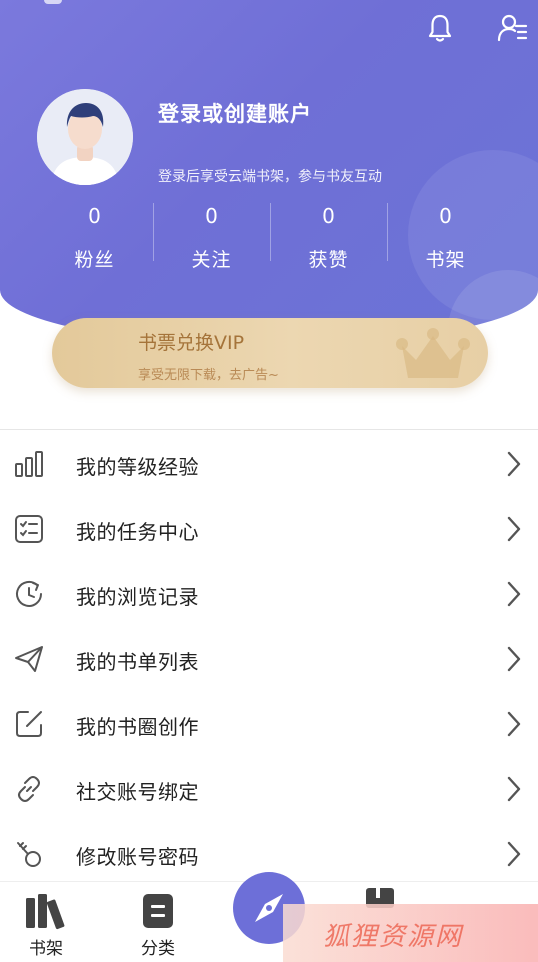  Describe the element at coordinates (137, 727) in the screenshot. I see `menu-item-label: 我的书圈创作` at that location.